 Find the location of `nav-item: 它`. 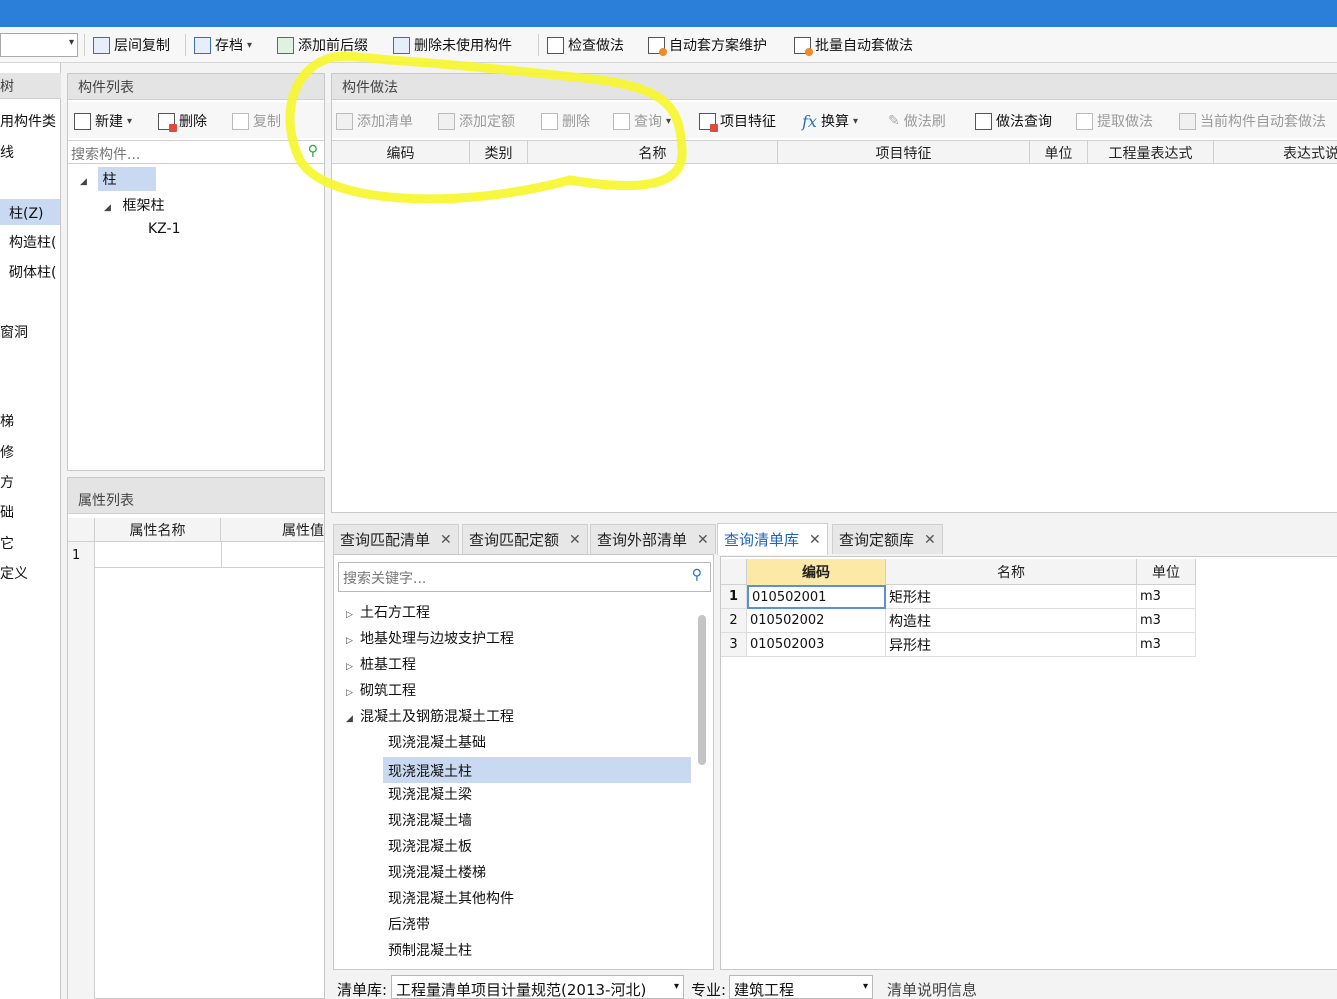

nav-item: 它 is located at coordinates (7, 543).